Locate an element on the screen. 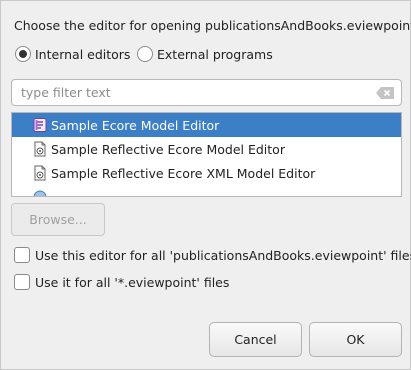 This screenshot has width=411, height=370. list-item-label: Sample Reflective Ecore Model Editor is located at coordinates (168, 149).